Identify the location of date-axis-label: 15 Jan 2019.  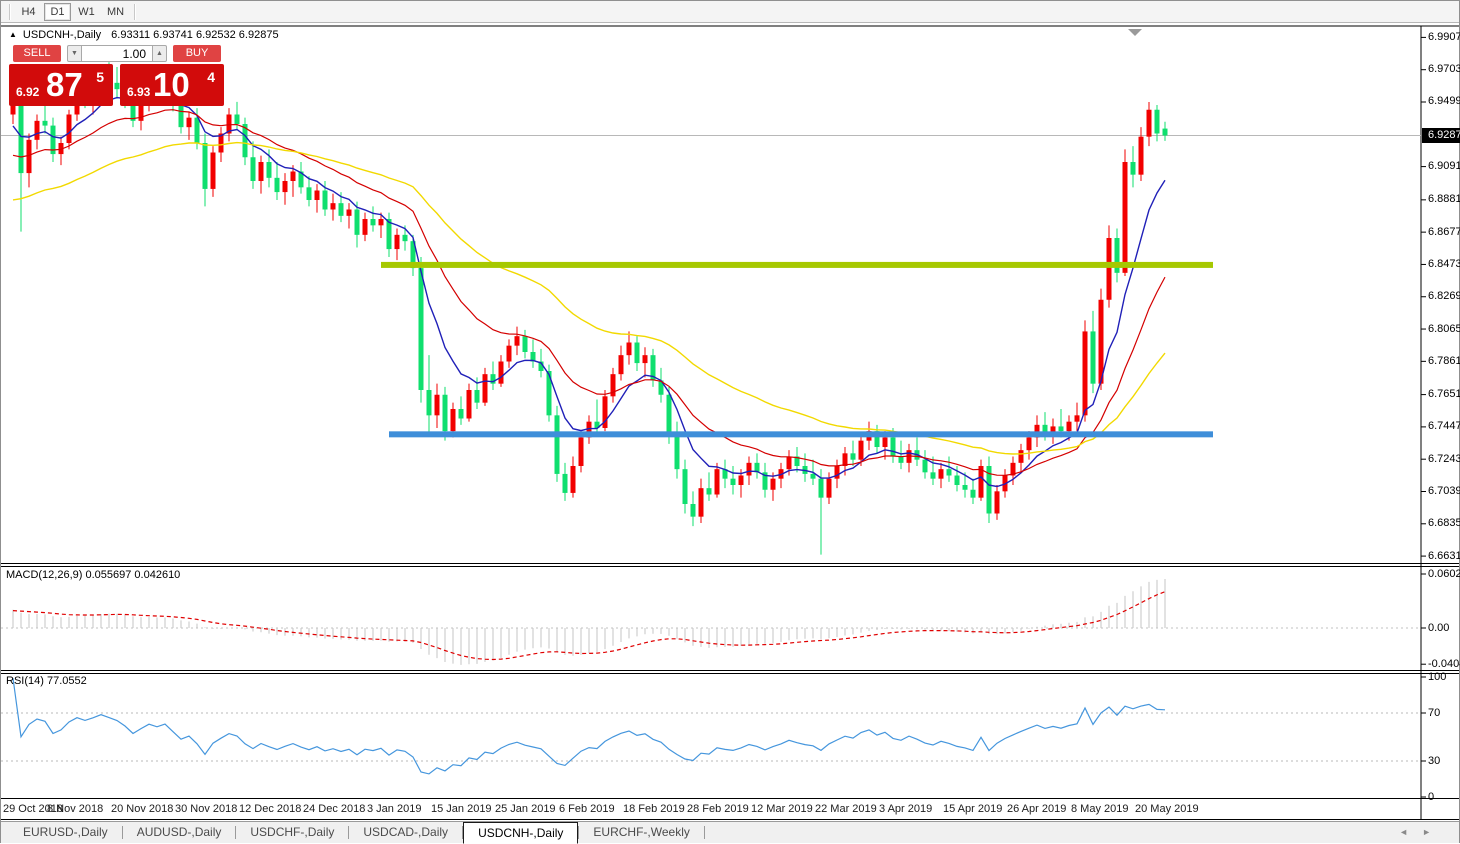
(461, 809).